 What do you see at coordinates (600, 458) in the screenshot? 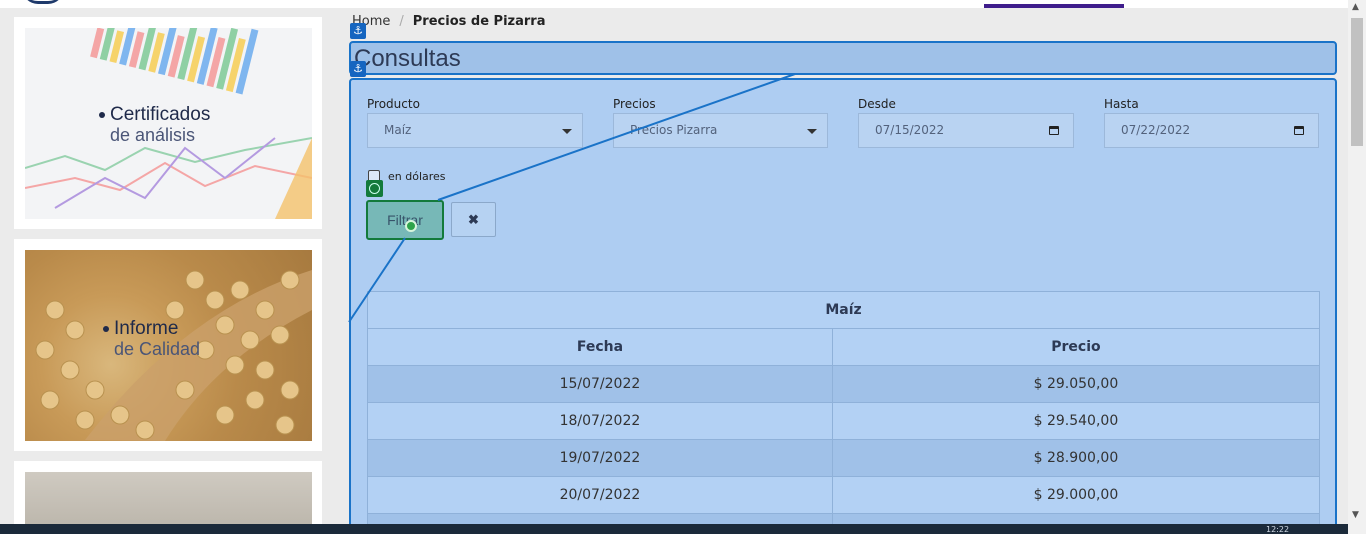
I see `table-cell-fecha: 19/07/2022` at bounding box center [600, 458].